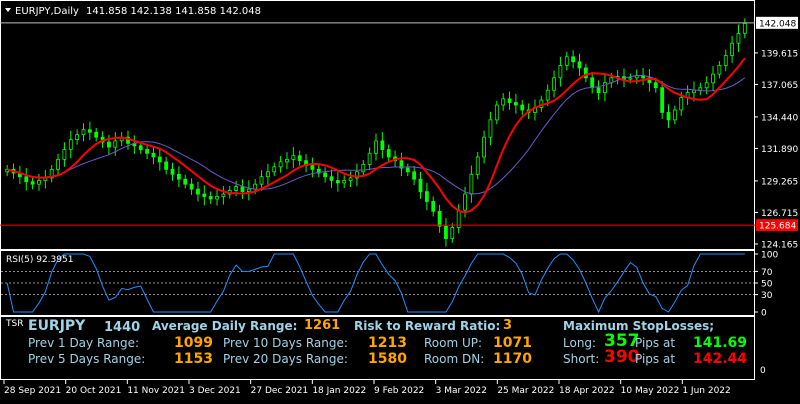 The image size is (800, 404). Describe the element at coordinates (706, 391) in the screenshot. I see `date-label: 1 Jun 2022` at that location.